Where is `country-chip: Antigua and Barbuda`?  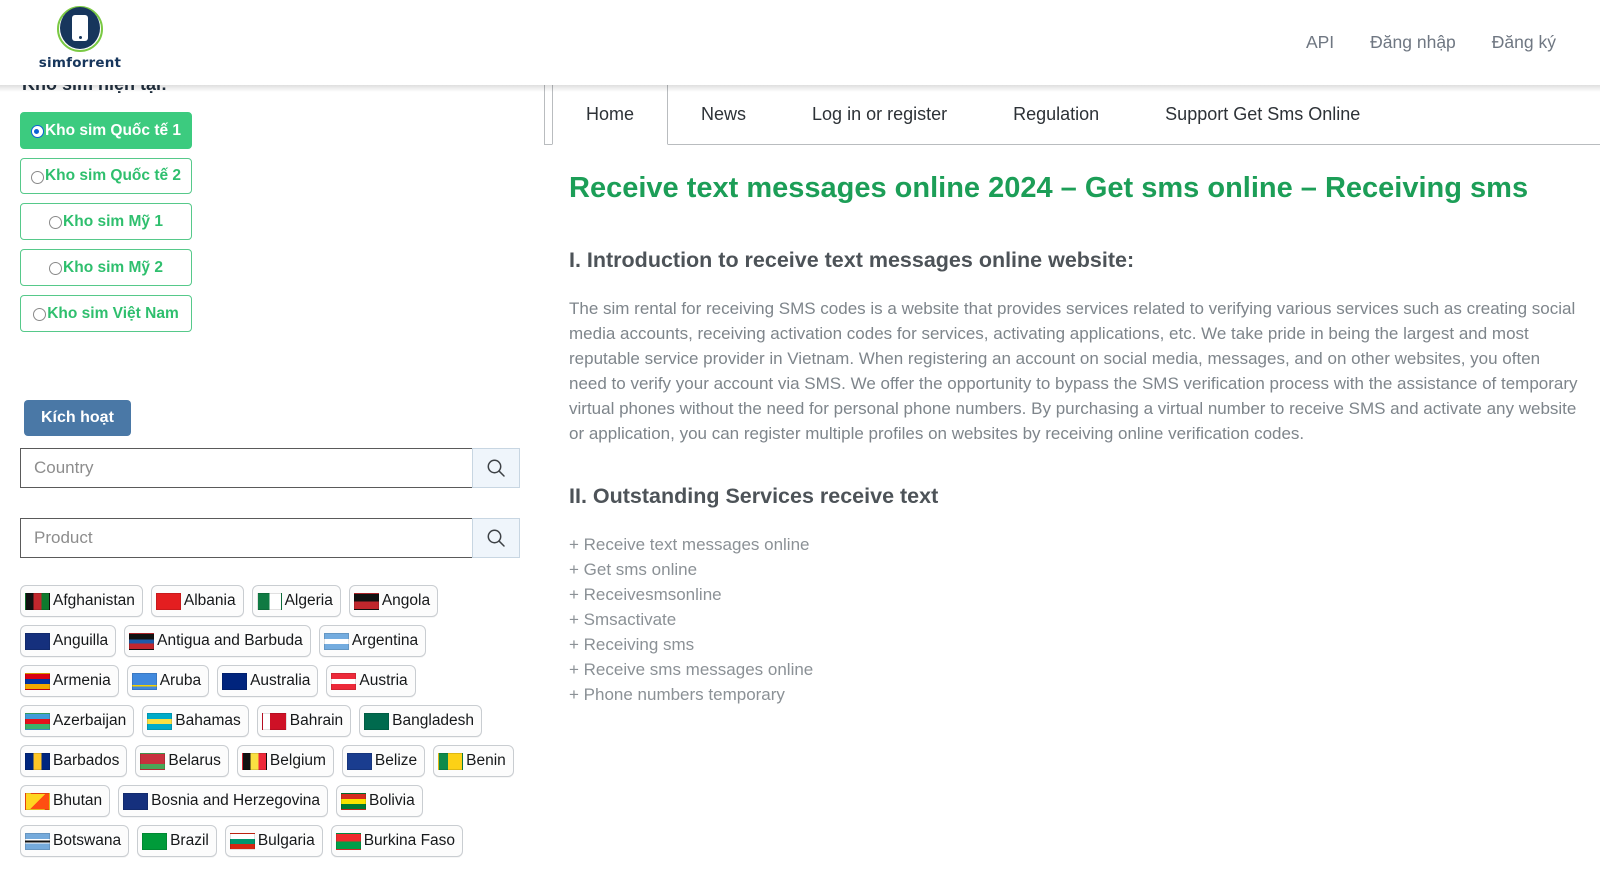
country-chip: Antigua and Barbuda is located at coordinates (217, 641).